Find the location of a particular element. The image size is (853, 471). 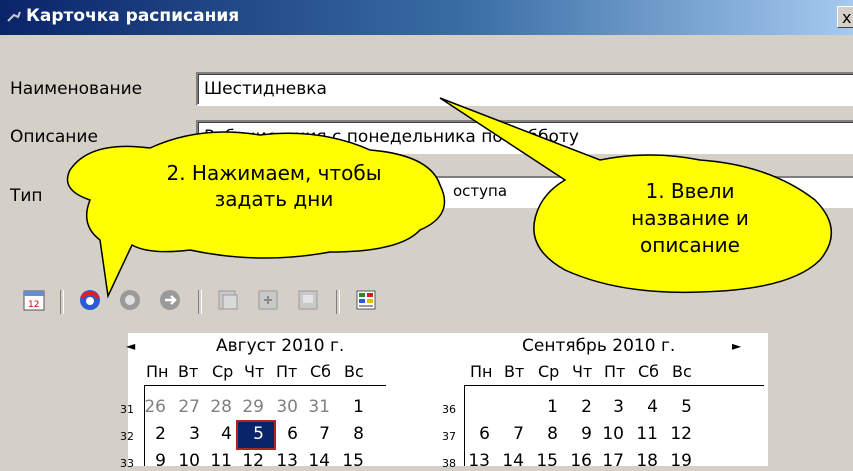

left-callout-line: 2. Нажимаем, чтобы is located at coordinates (274, 173).